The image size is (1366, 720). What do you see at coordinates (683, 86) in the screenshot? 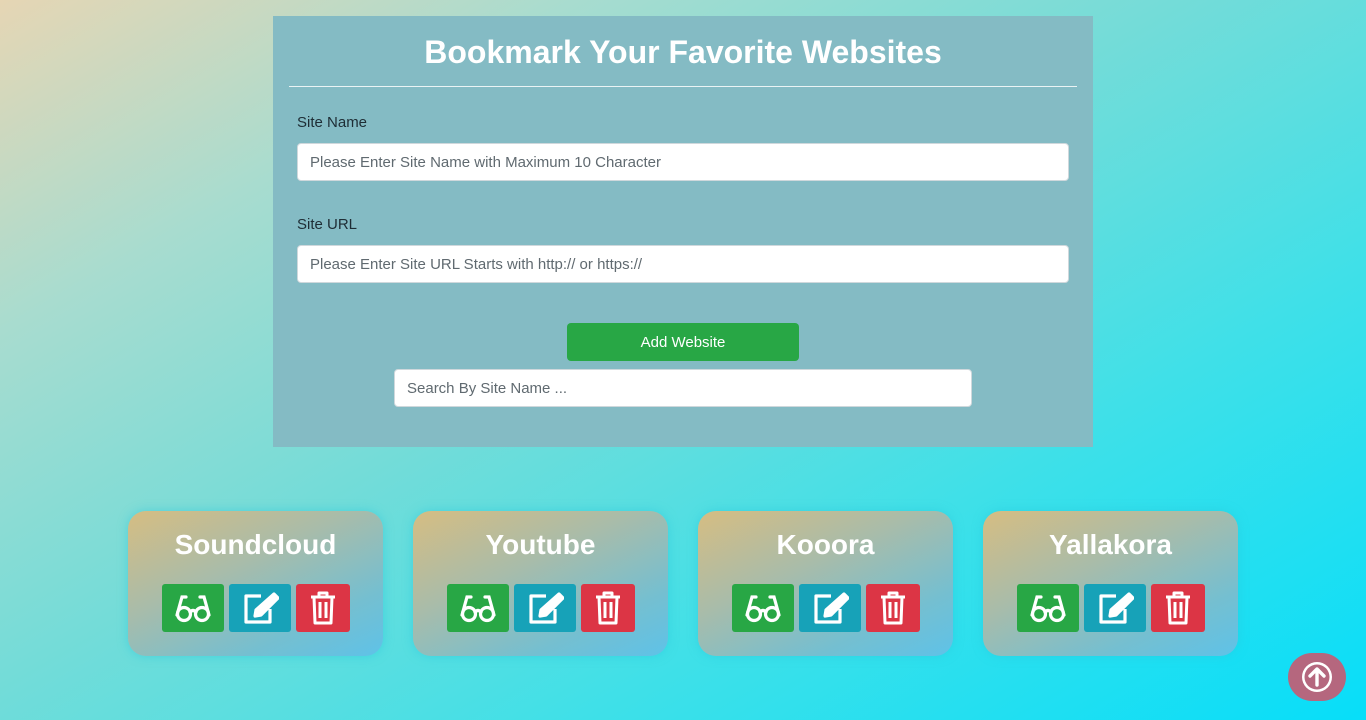
I see `title-divider` at bounding box center [683, 86].